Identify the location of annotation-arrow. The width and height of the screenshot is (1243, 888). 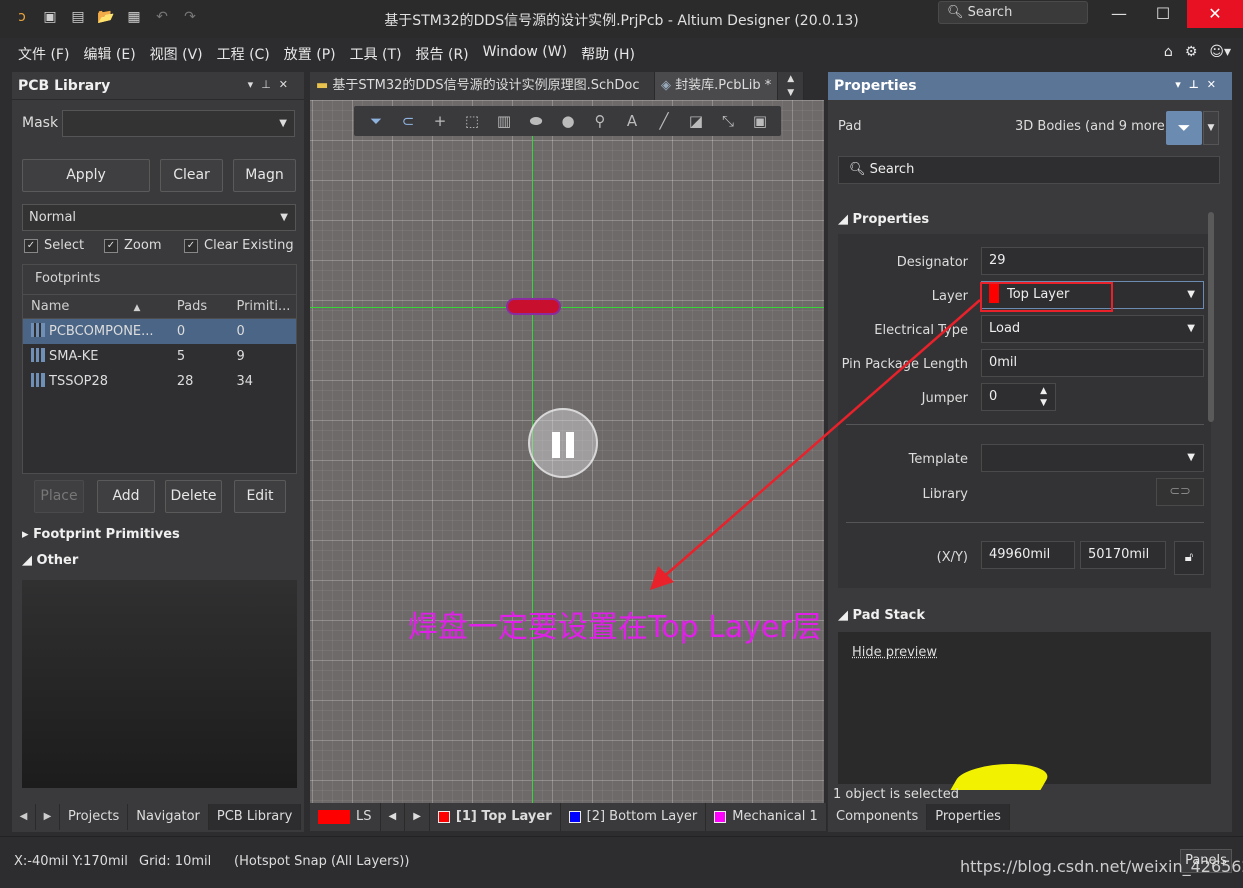
(815, 444).